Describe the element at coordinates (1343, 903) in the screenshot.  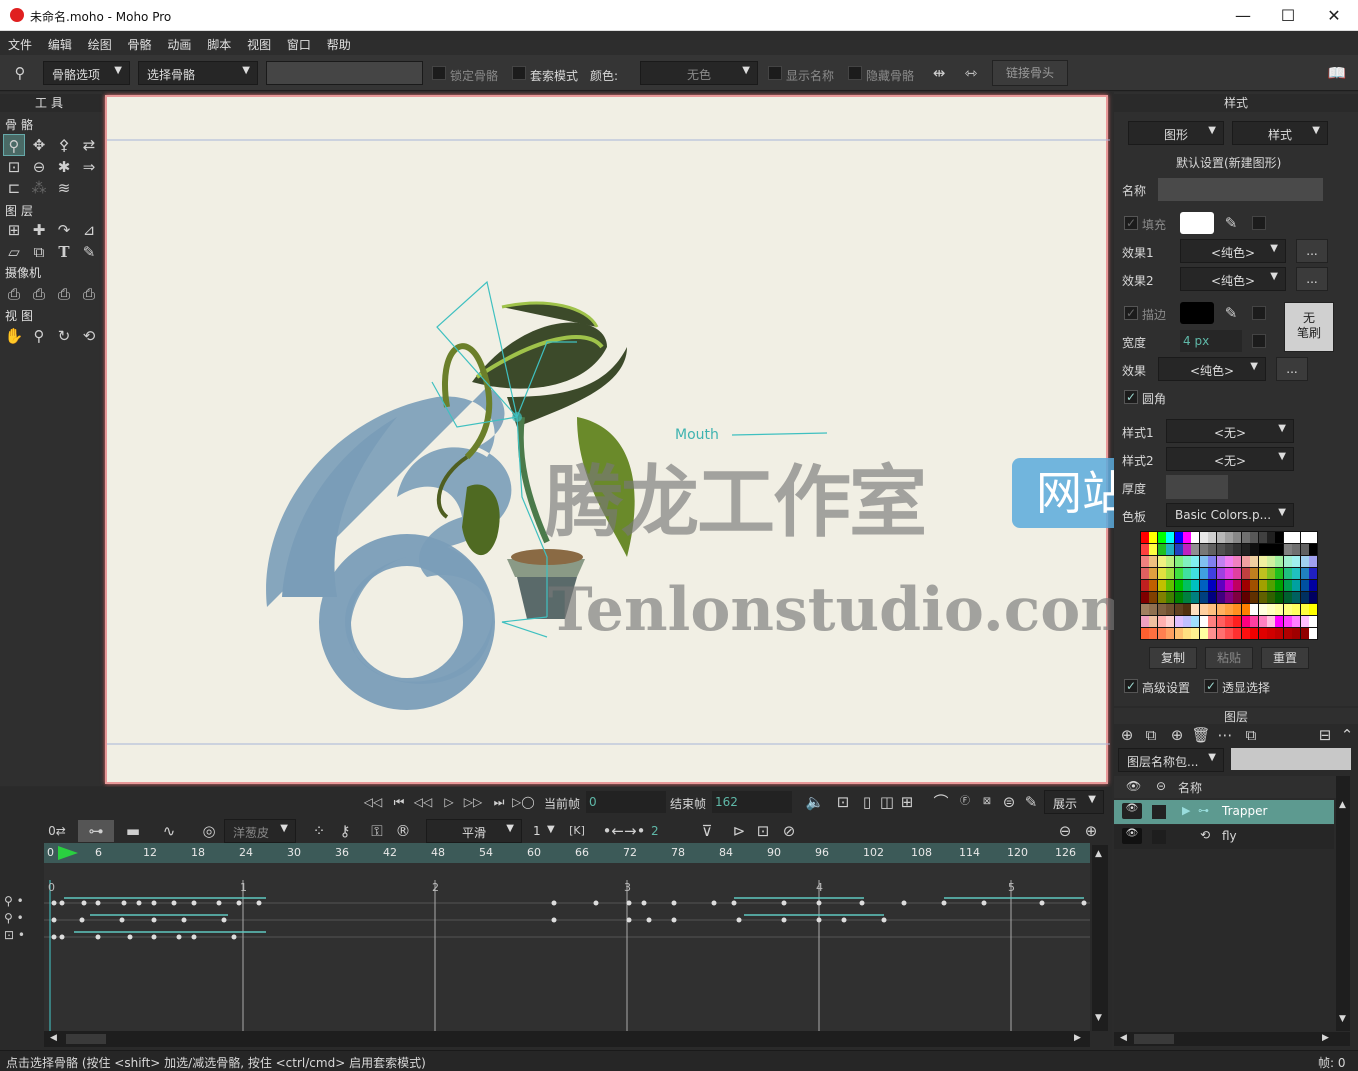
I see `layers-scrollbar: ▲ ▼` at that location.